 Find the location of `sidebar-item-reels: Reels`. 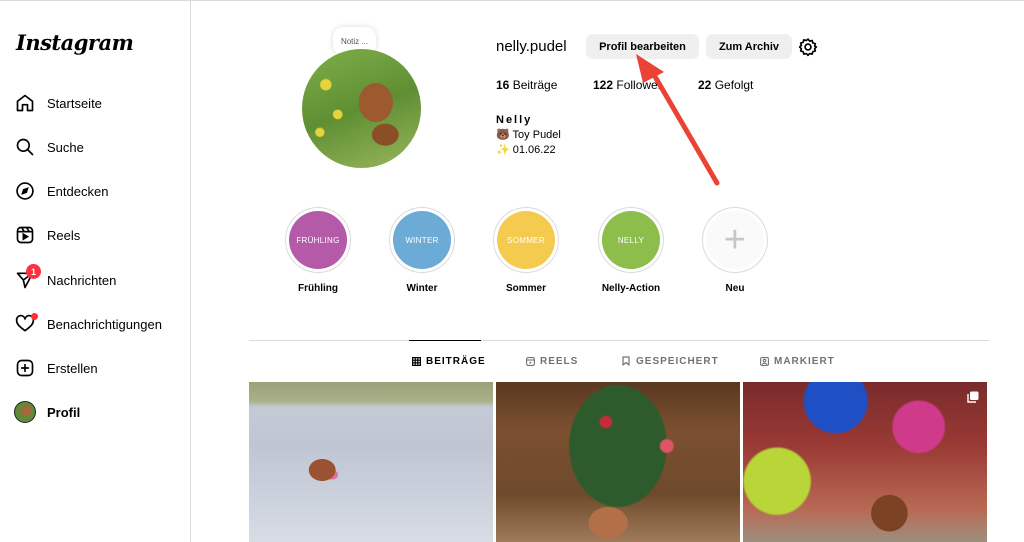

sidebar-item-reels: Reels is located at coordinates (47, 235).